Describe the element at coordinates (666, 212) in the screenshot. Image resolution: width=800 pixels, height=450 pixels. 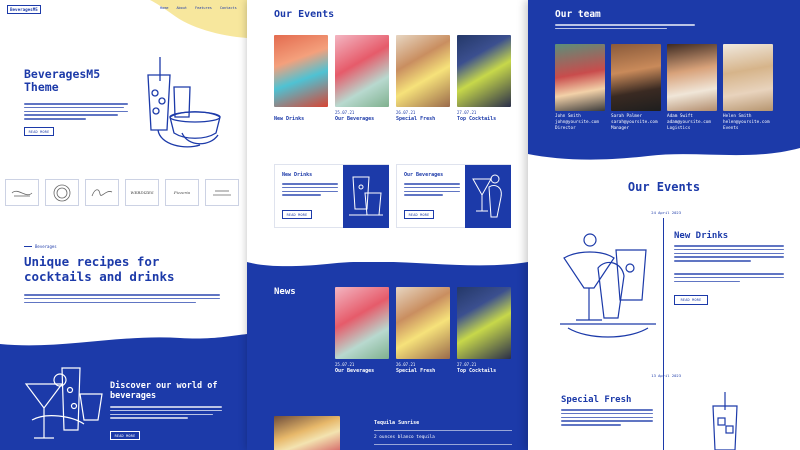
I see `event1-date: 24 April 2023` at that location.